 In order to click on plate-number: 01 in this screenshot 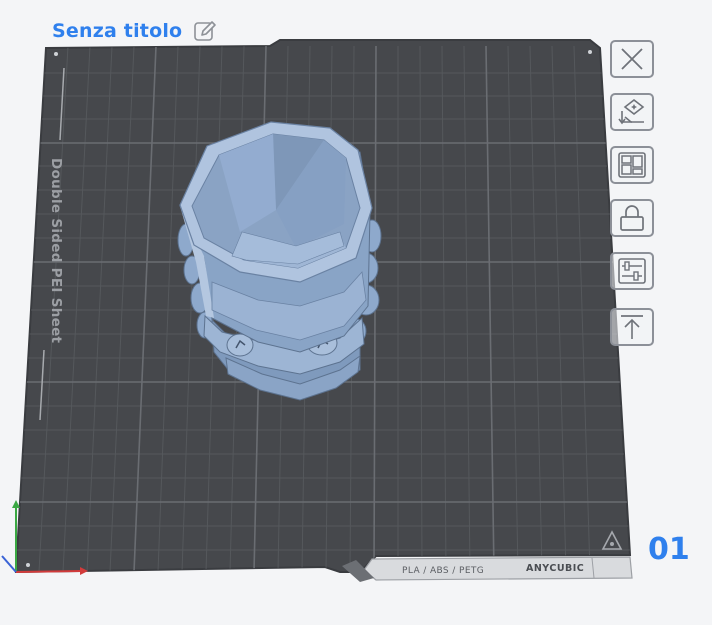, I will do `click(669, 549)`.